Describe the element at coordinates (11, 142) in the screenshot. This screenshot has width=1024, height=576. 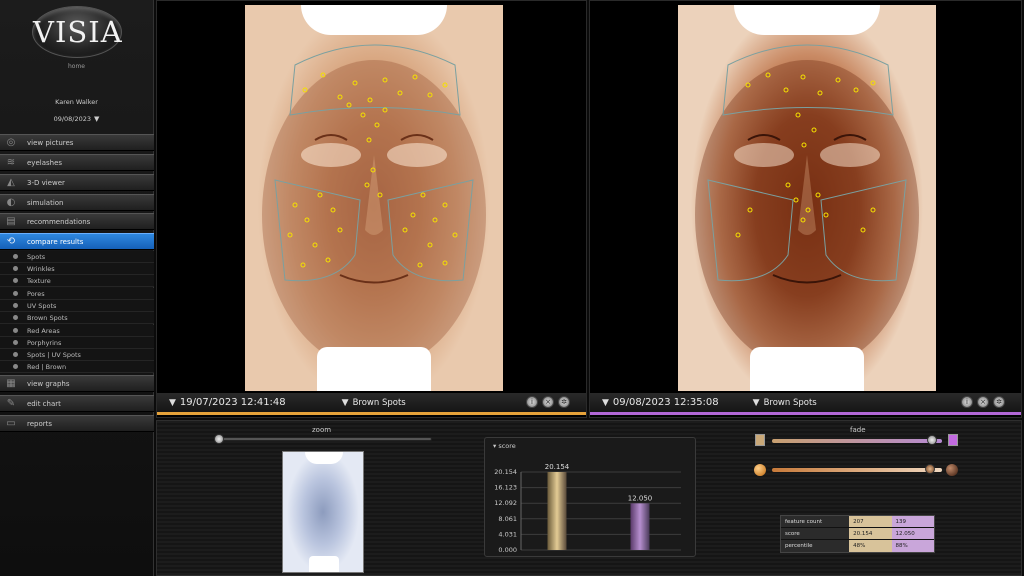
I see `camera-icon: ◎` at that location.